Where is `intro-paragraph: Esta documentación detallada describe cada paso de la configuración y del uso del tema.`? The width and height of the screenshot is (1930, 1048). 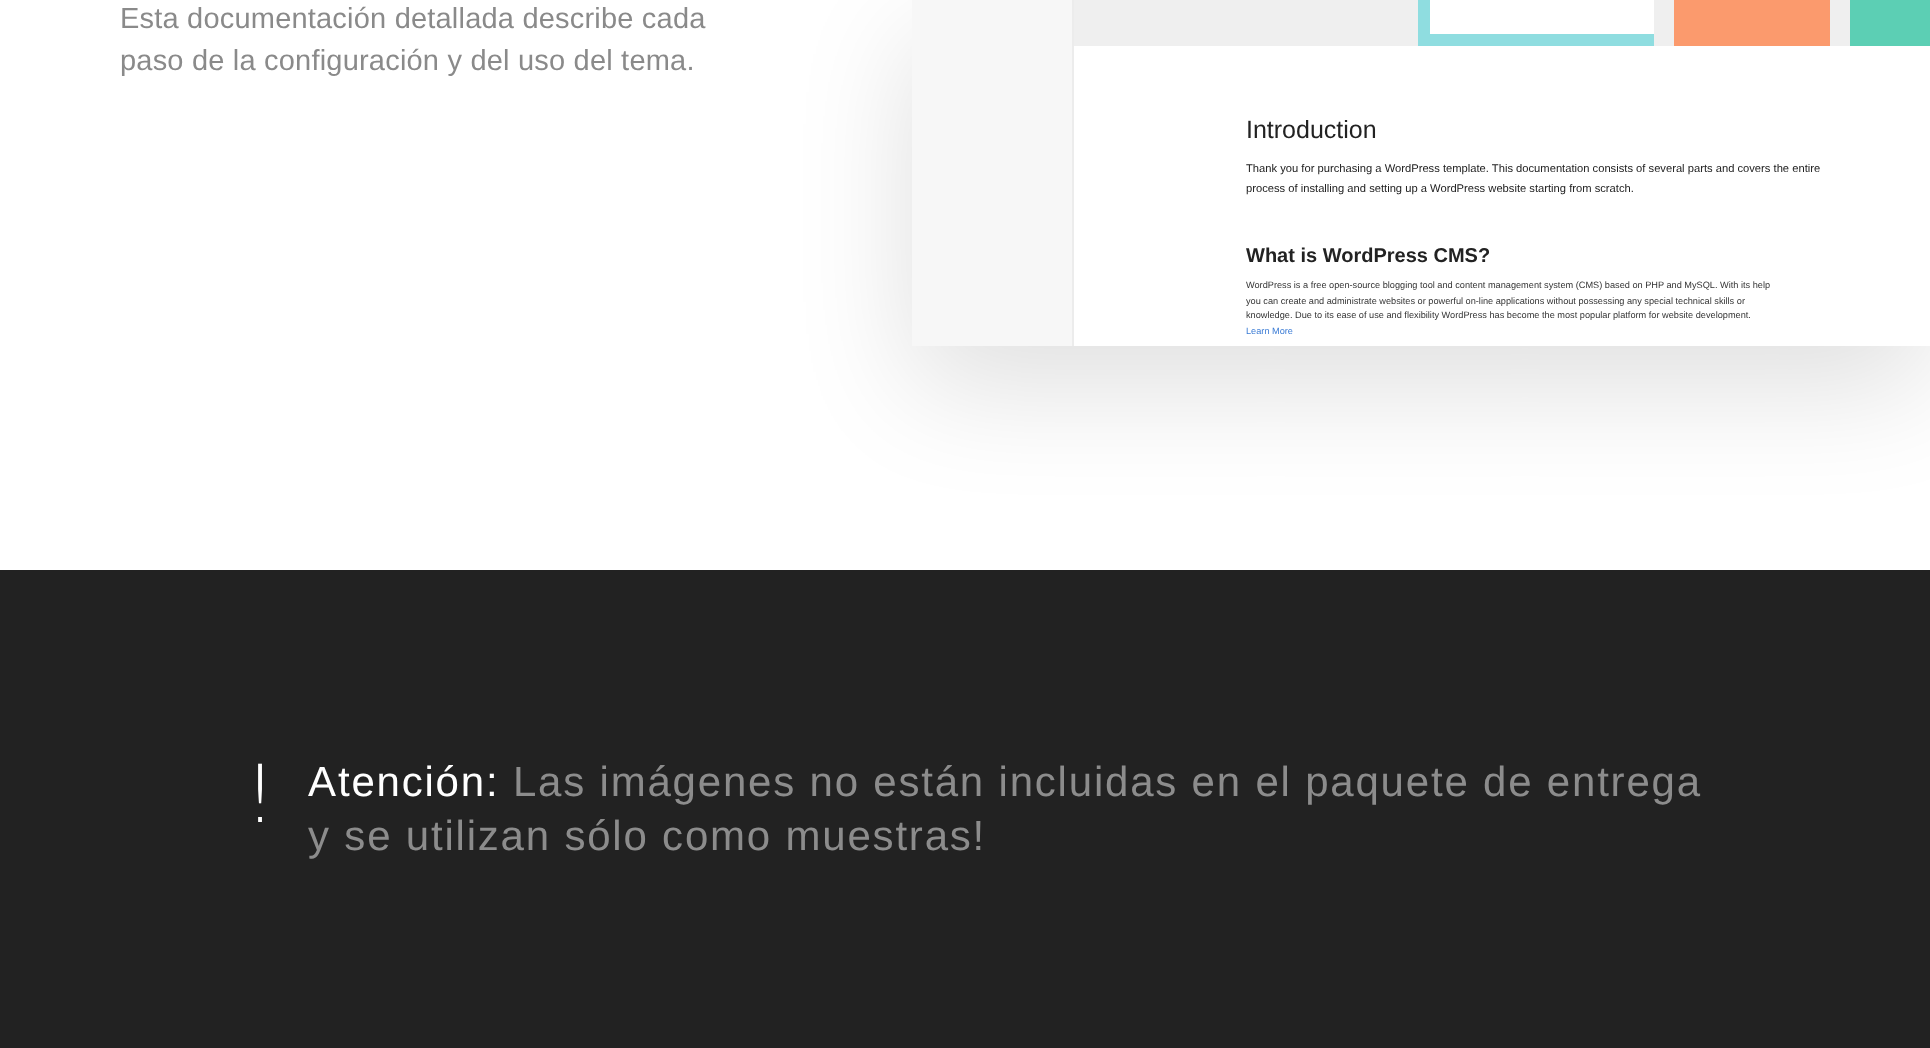 intro-paragraph: Esta documentación detallada describe cada paso de la configuración y del uso del tema. is located at coordinates (414, 41).